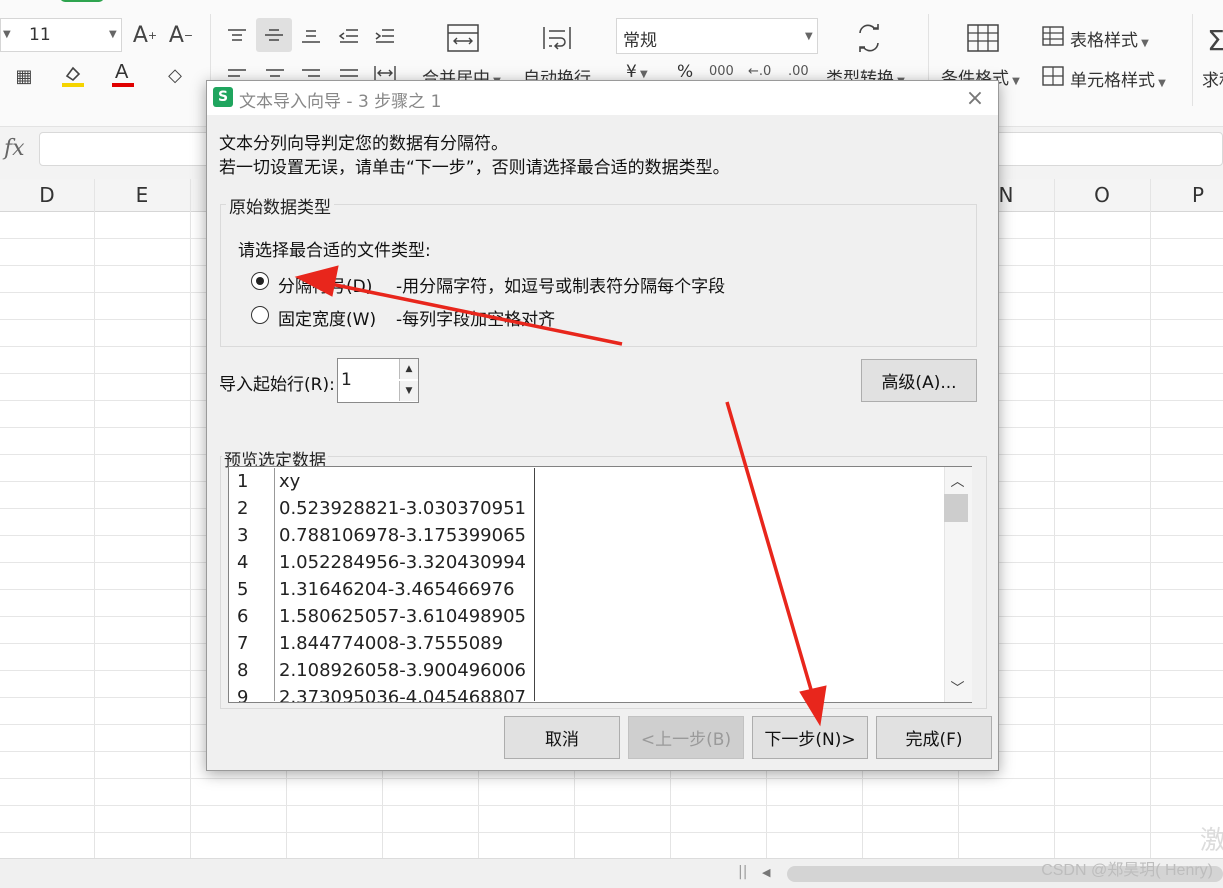 Image resolution: width=1223 pixels, height=888 pixels. I want to click on increase-font-icon: A +, so click(145, 35).